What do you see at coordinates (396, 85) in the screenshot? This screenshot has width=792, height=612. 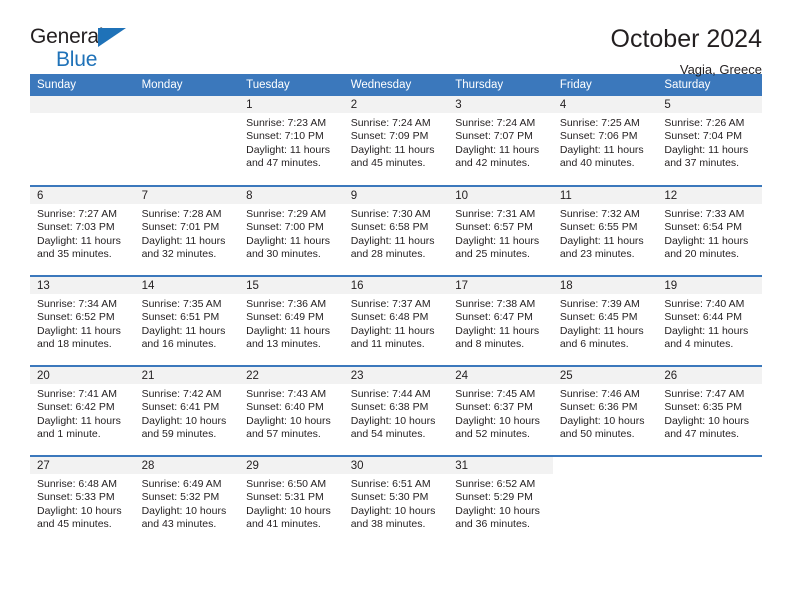 I see `weekday-header-wednesday: Wednesday` at bounding box center [396, 85].